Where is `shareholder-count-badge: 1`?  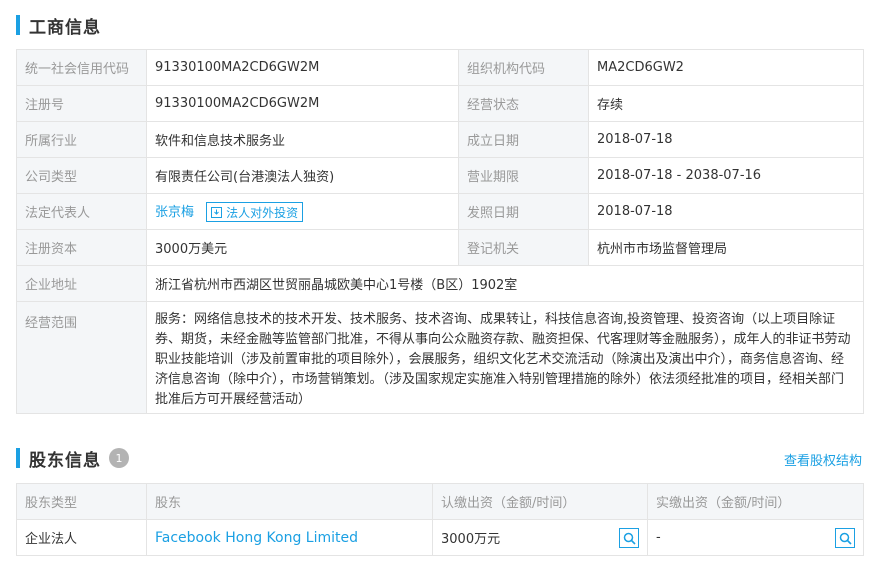 shareholder-count-badge: 1 is located at coordinates (119, 458).